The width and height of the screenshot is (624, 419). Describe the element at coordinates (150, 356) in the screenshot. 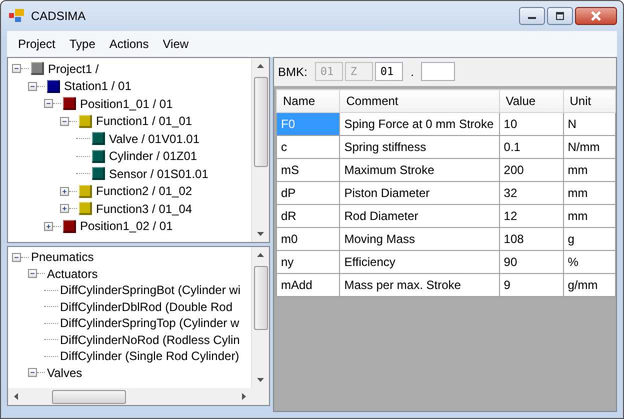

I see `tree-item: DiffCylinder (Single Rod Cylinder)` at that location.